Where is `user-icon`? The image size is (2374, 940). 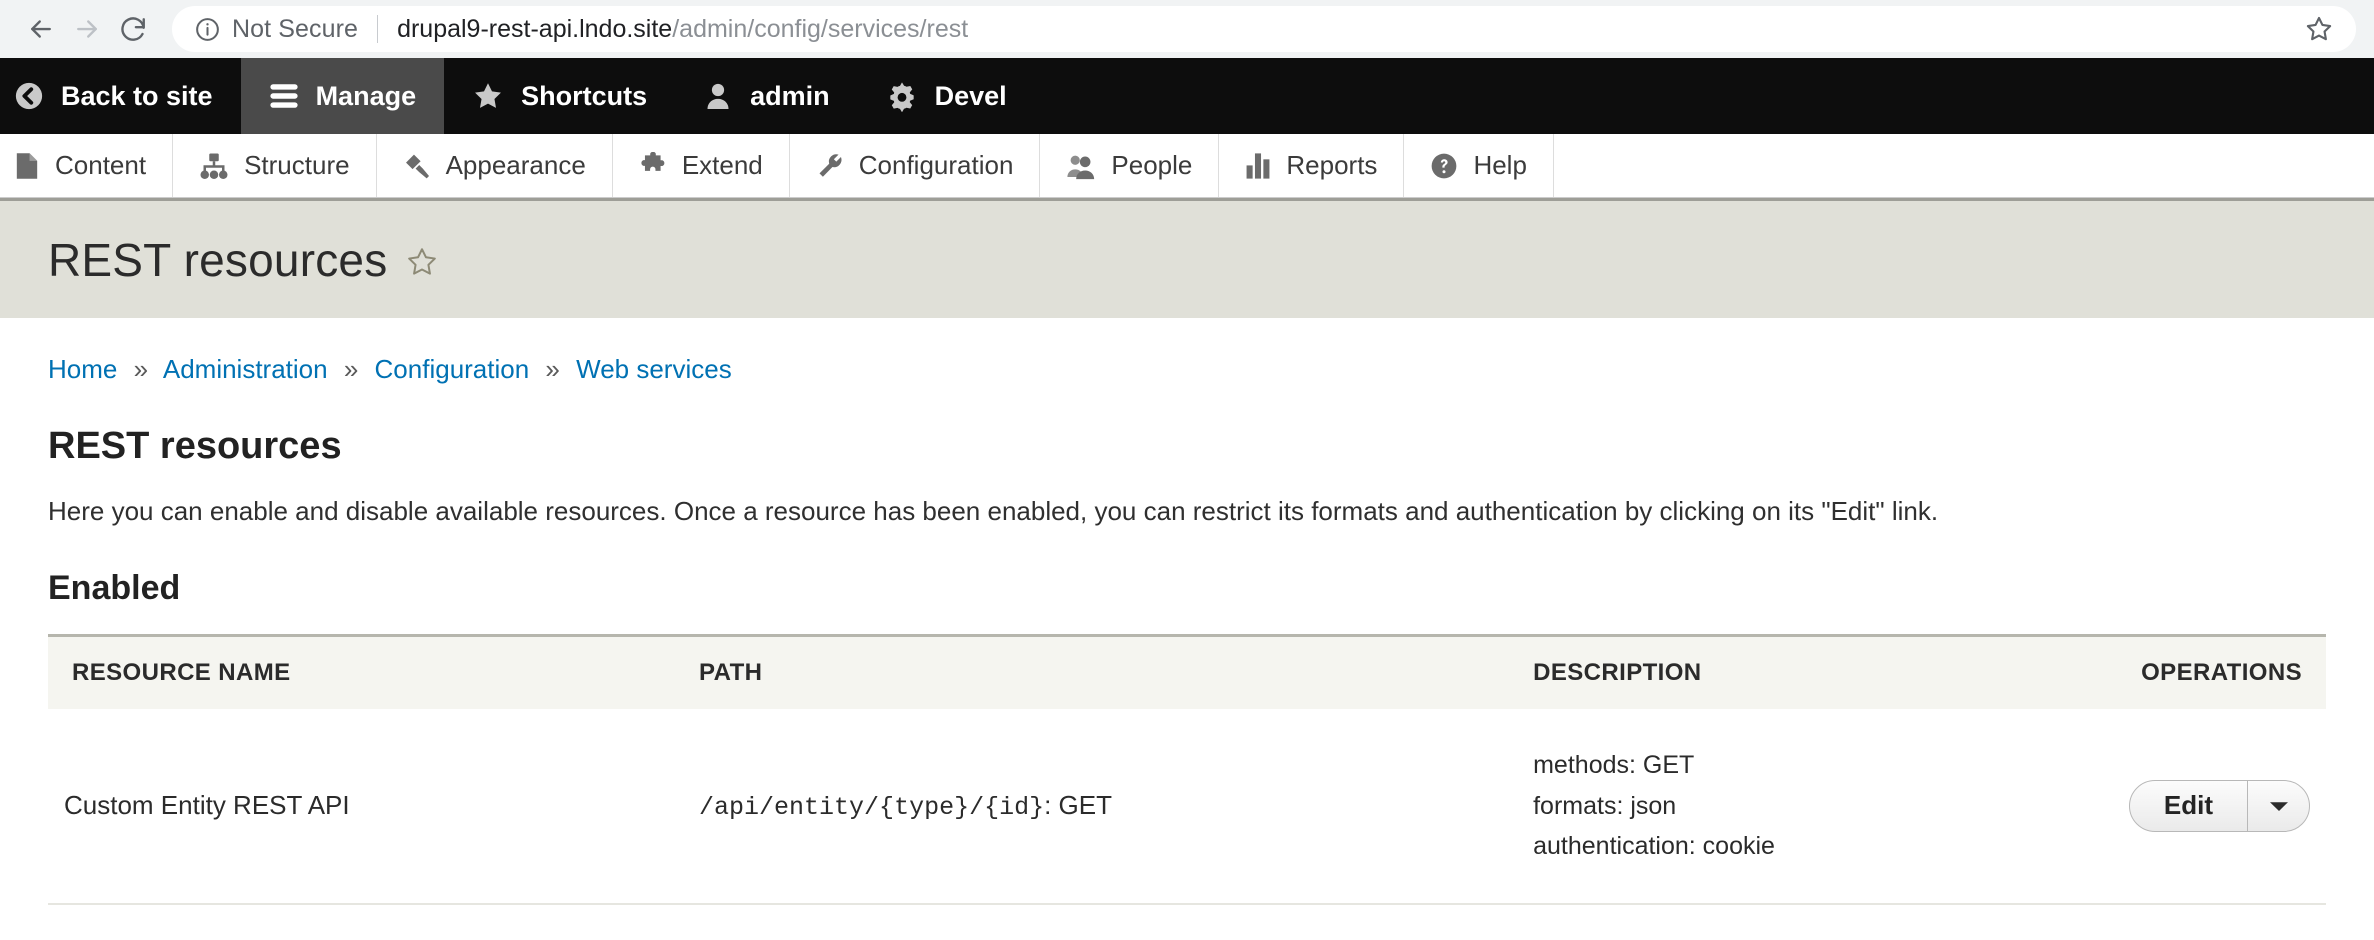
user-icon is located at coordinates (718, 96).